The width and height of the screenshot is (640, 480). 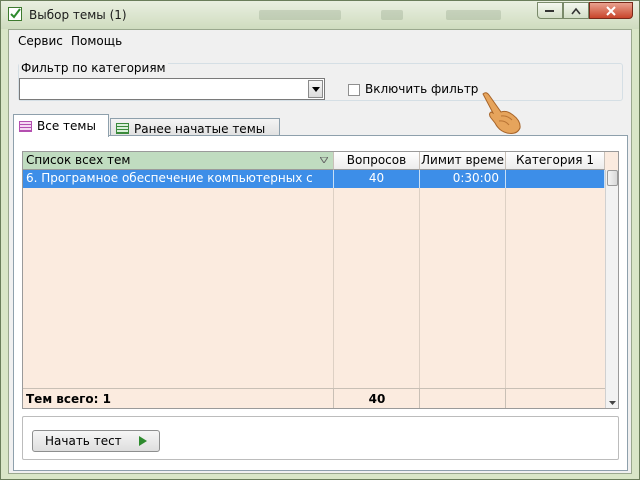 I want to click on footer-questions-total: 40, so click(x=377, y=399).